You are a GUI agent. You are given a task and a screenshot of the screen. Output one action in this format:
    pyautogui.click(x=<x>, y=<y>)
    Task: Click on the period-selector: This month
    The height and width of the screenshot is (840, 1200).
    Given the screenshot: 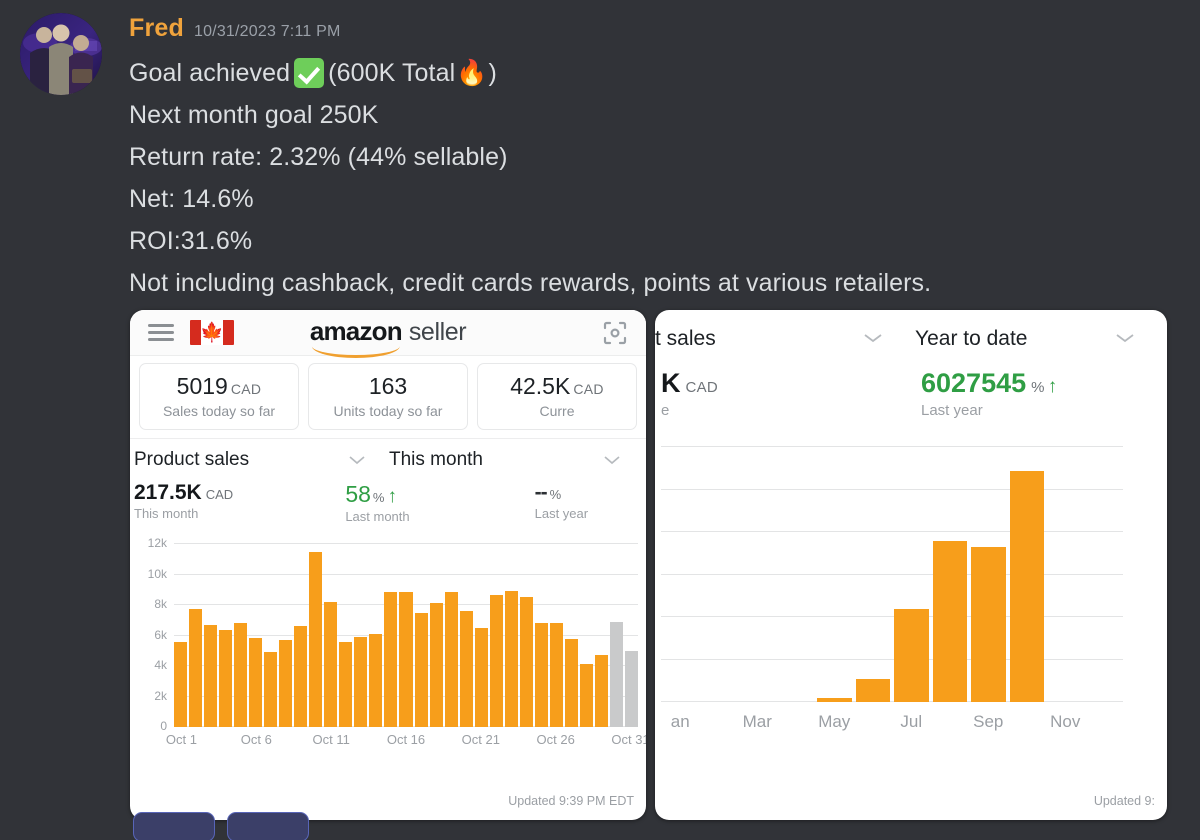 What is the action you would take?
    pyautogui.click(x=516, y=460)
    